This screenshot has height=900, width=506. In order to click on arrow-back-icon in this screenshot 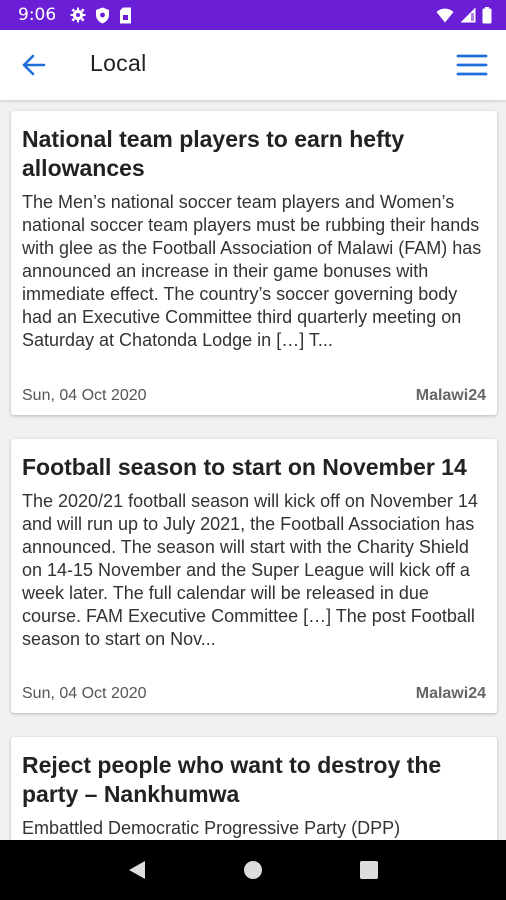, I will do `click(35, 65)`.